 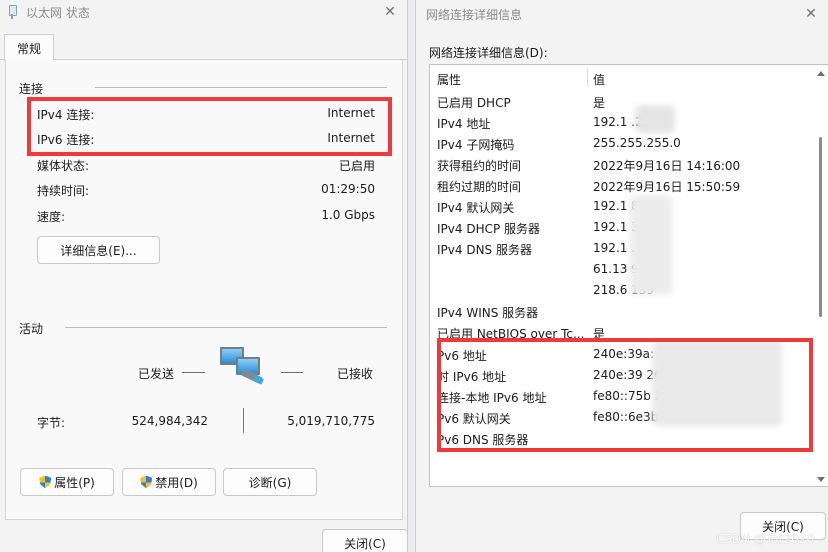 I want to click on column-header-property: 属性, so click(x=449, y=79).